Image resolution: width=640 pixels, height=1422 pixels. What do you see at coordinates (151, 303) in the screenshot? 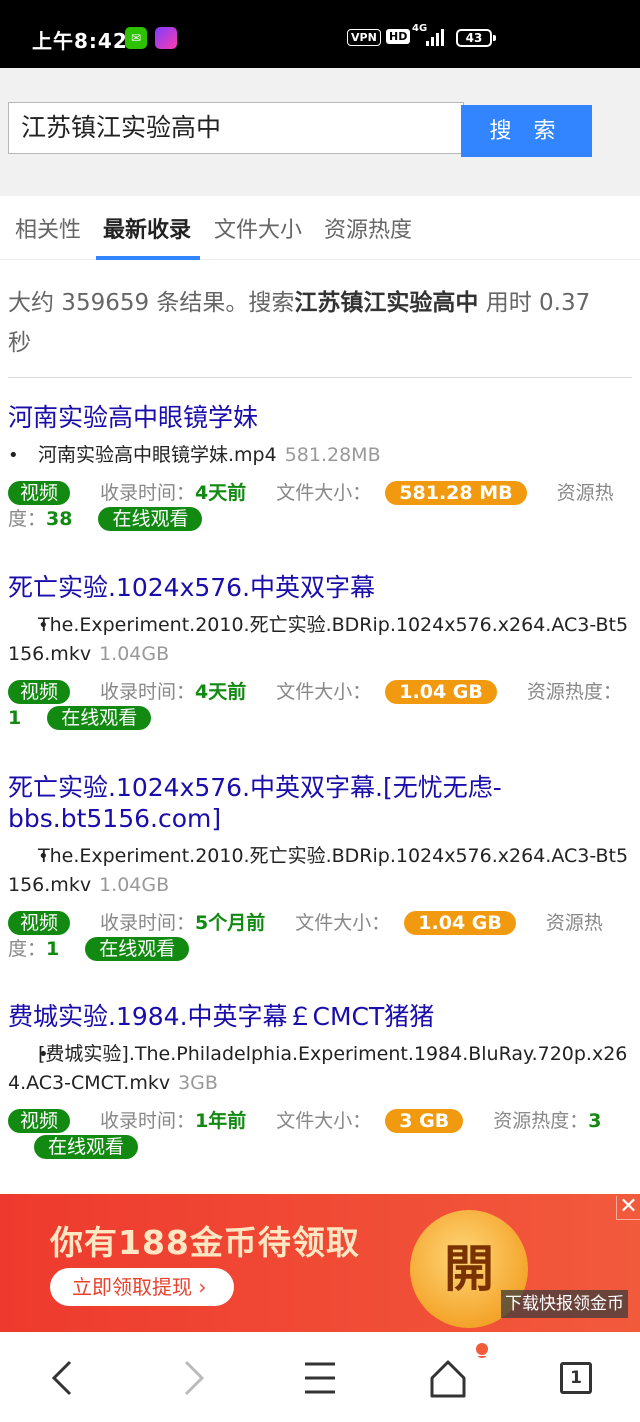
I see `summary-prefix: 大约 359659 条结果。搜索` at bounding box center [151, 303].